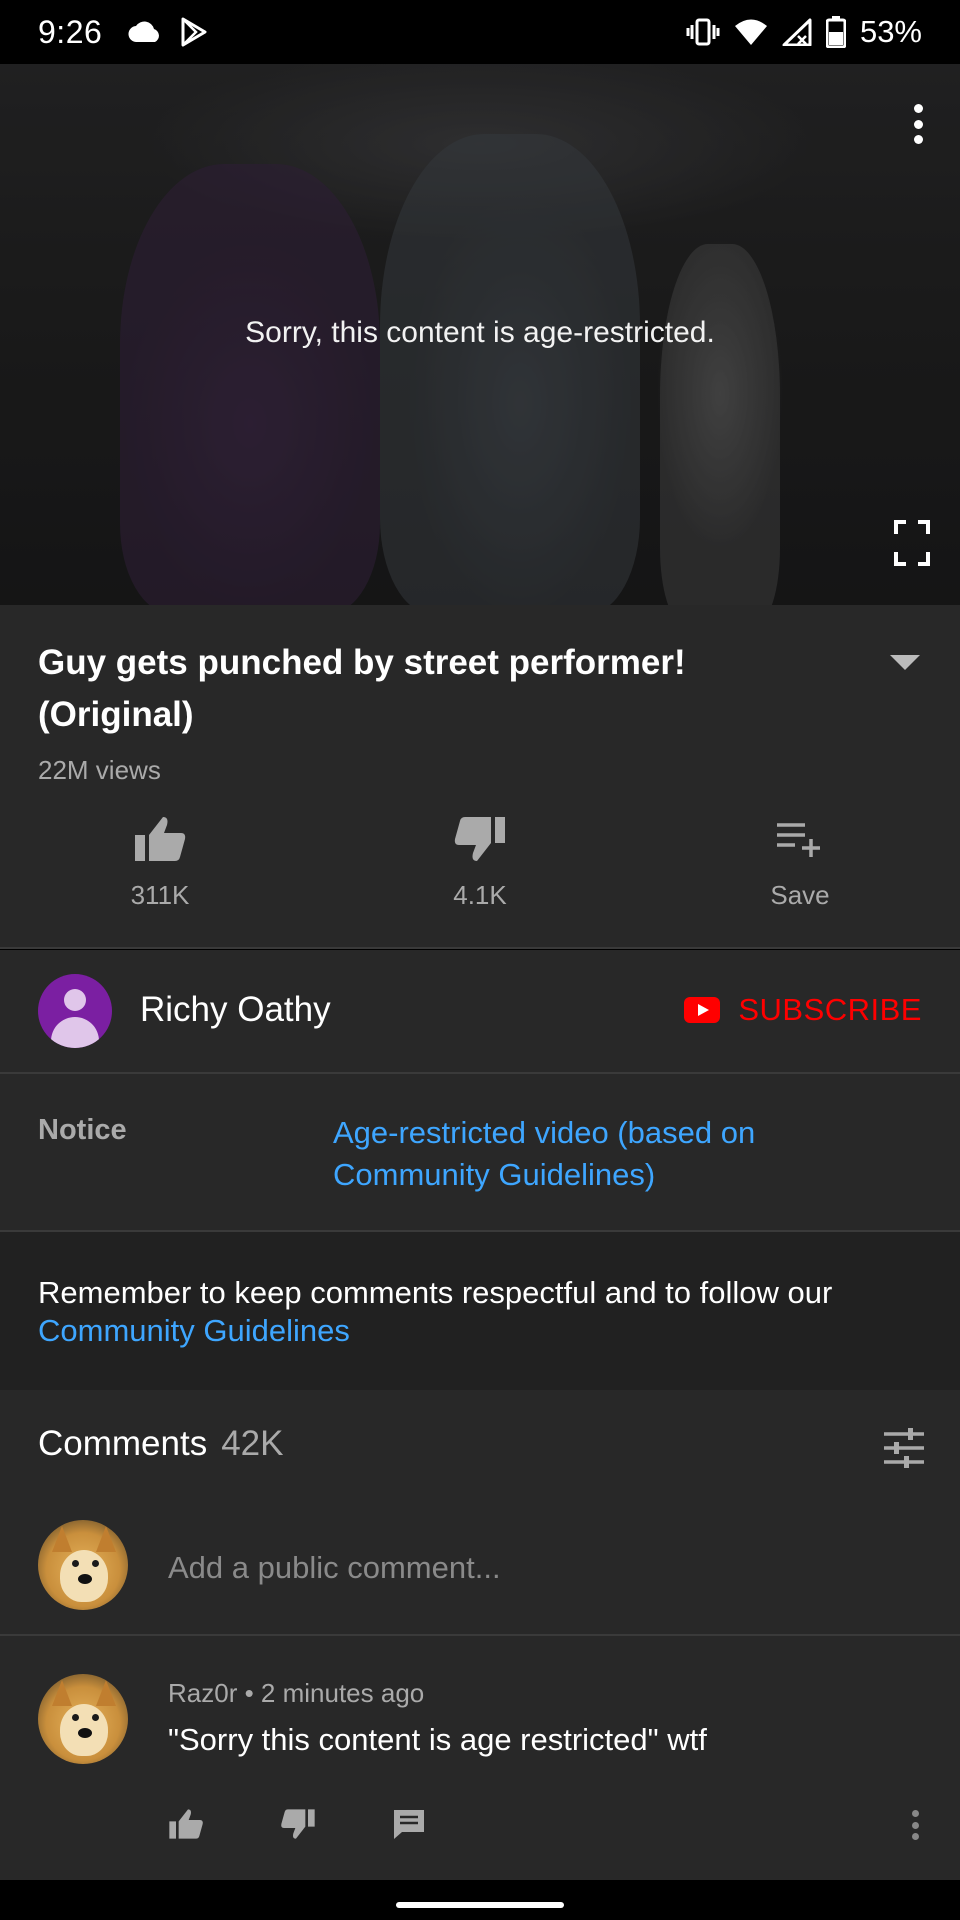  I want to click on comment-more-icon, so click(916, 1825).